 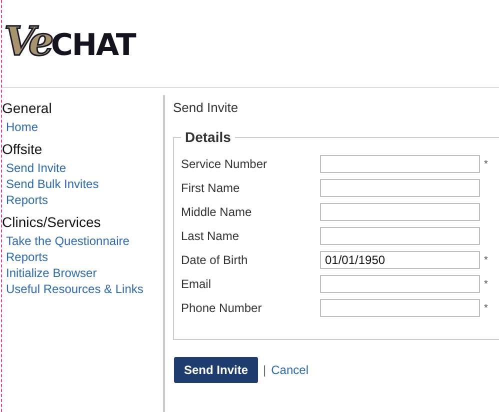 What do you see at coordinates (217, 212) in the screenshot?
I see `field-label: Middle Name` at bounding box center [217, 212].